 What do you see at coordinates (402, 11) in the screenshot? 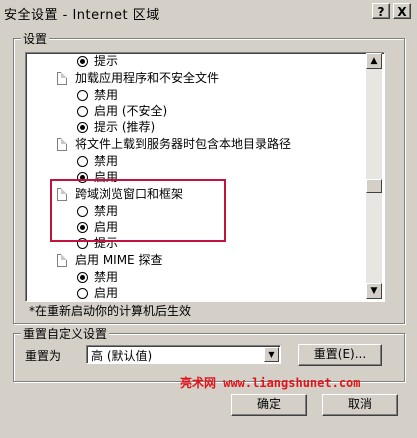
I see `close-button: X` at bounding box center [402, 11].